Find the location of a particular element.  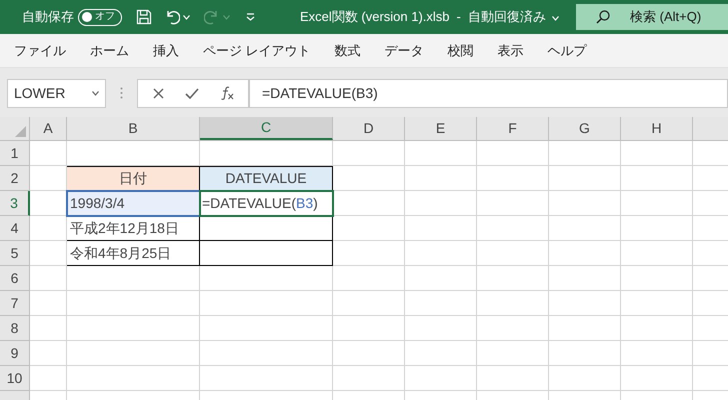

save-status: 自動回復済み is located at coordinates (507, 17).